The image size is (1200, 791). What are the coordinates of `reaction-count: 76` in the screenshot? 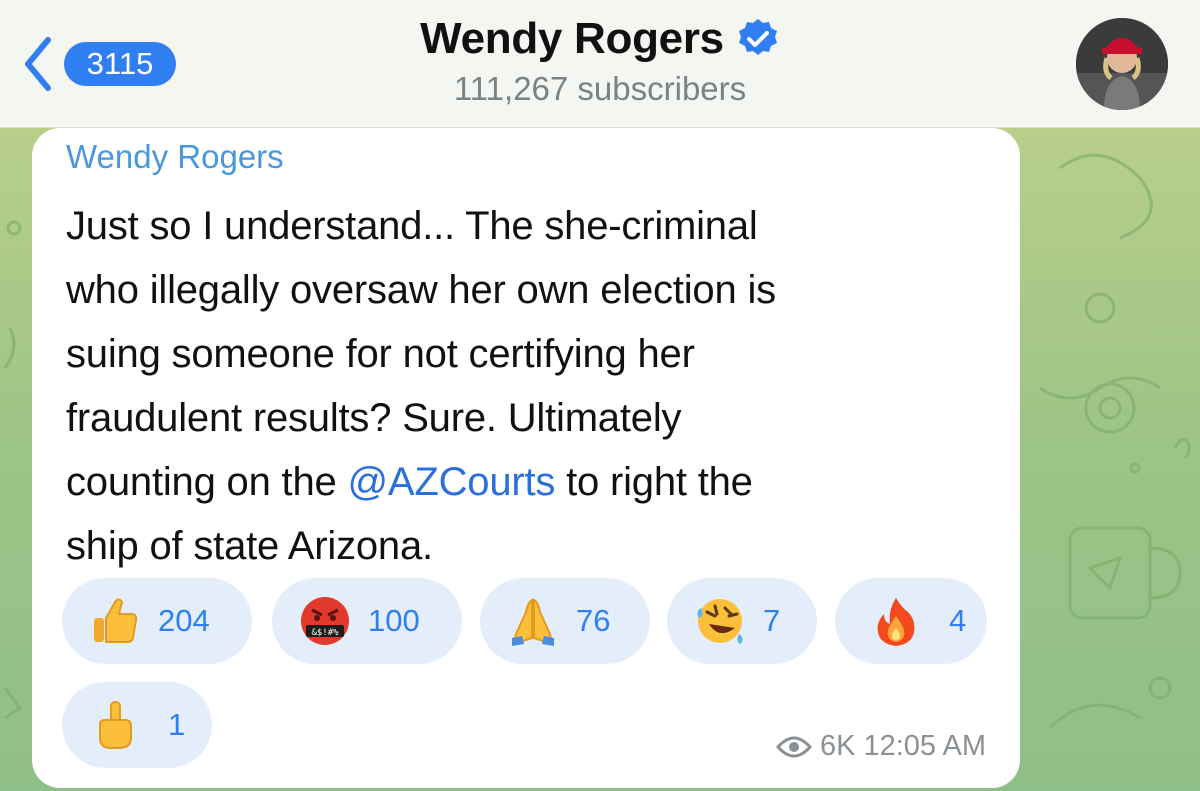 It's located at (593, 620).